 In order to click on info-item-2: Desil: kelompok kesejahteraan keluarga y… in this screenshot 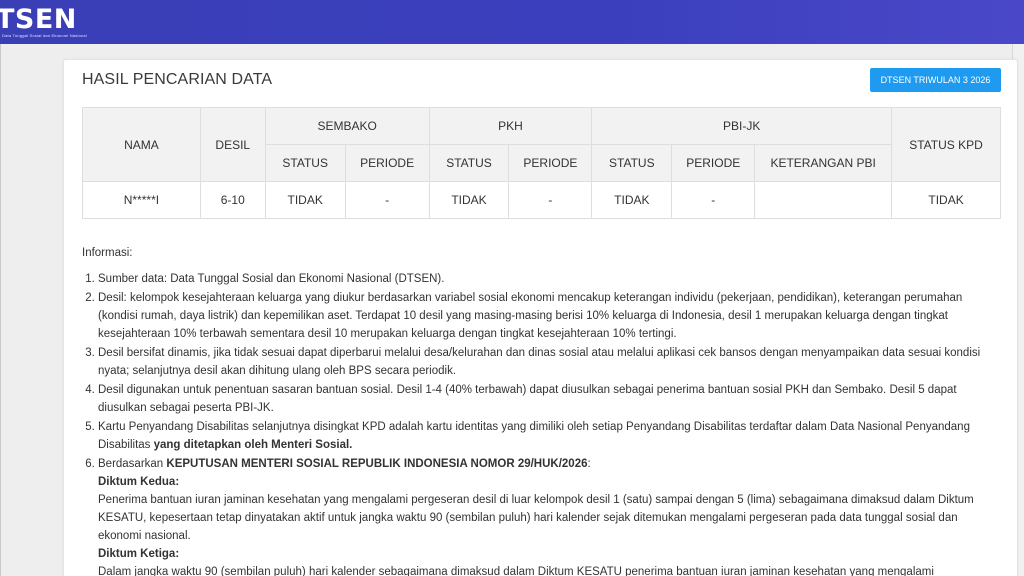, I will do `click(550, 316)`.